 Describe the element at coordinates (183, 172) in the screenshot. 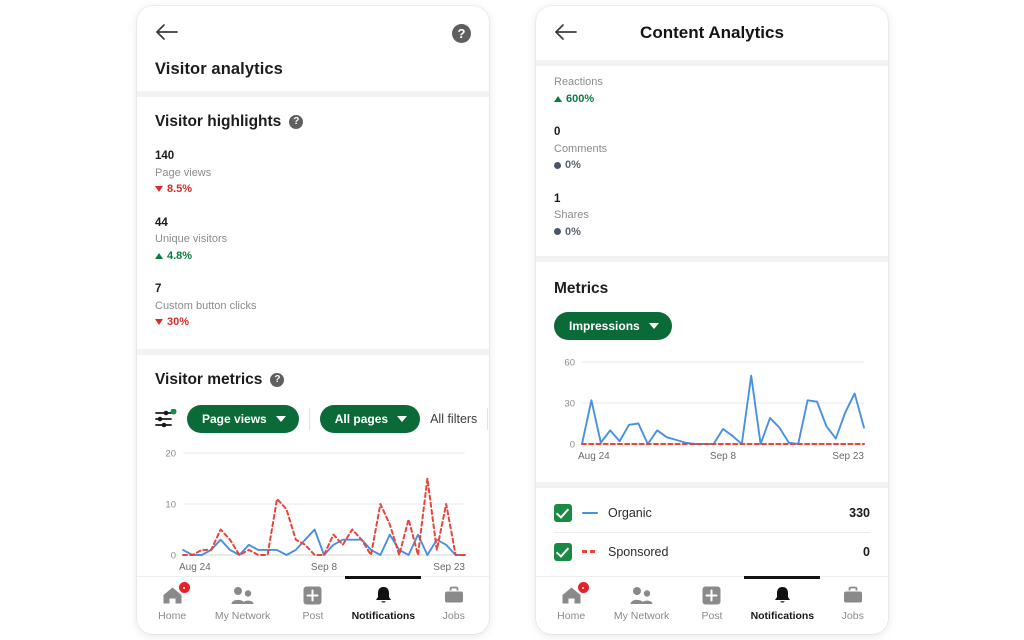

I see `stat-label: Page views` at that location.